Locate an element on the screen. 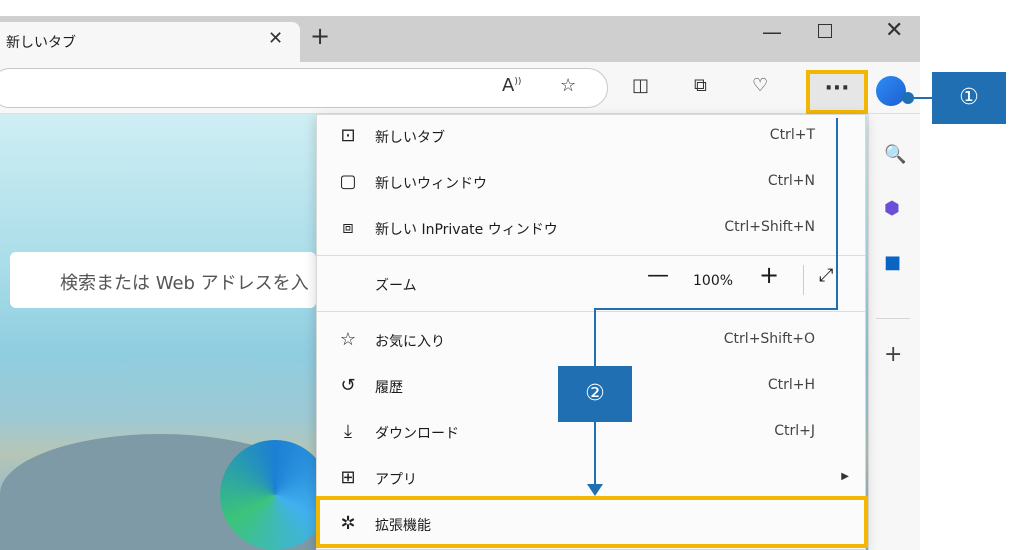 The height and width of the screenshot is (550, 1010). copilot-icon is located at coordinates (891, 91).